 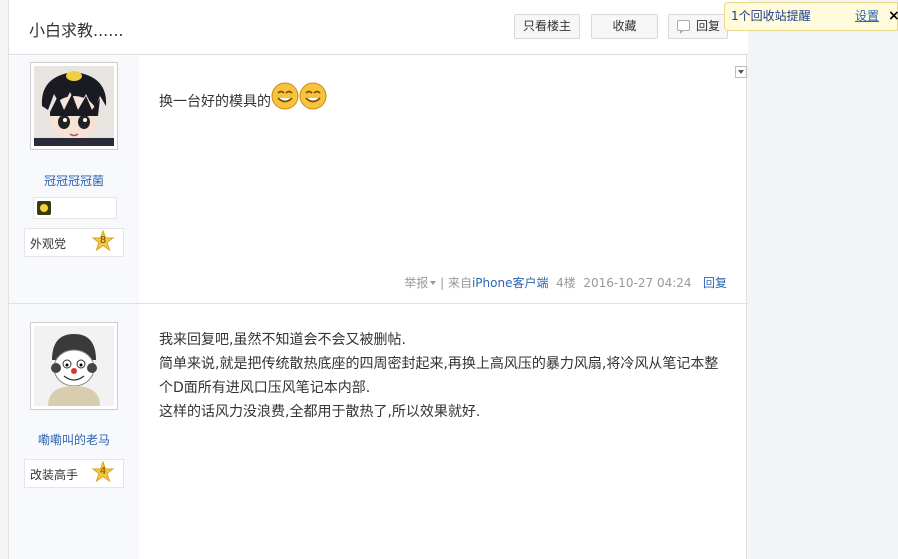 I want to click on from-prefix: 来自, so click(x=459, y=283).